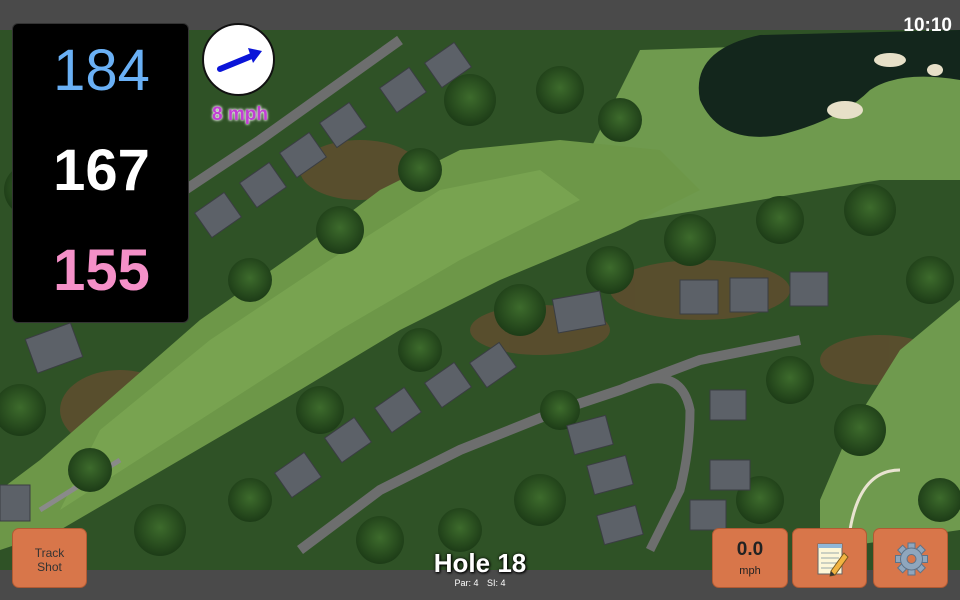  Describe the element at coordinates (927, 25) in the screenshot. I see `clock: 10:10` at that location.